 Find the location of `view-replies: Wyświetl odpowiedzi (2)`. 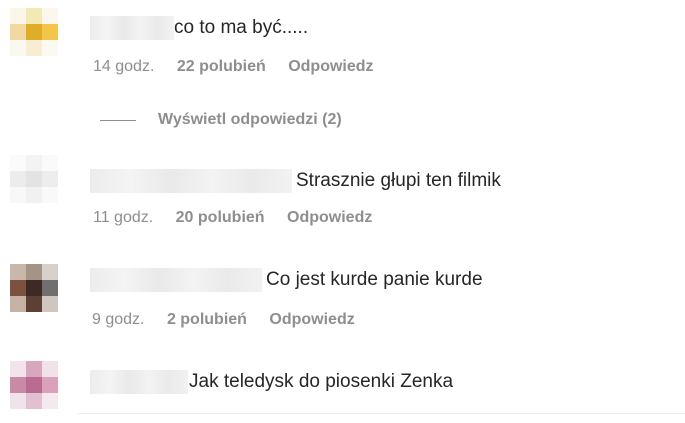

view-replies: Wyświetl odpowiedzi (2) is located at coordinates (221, 120).